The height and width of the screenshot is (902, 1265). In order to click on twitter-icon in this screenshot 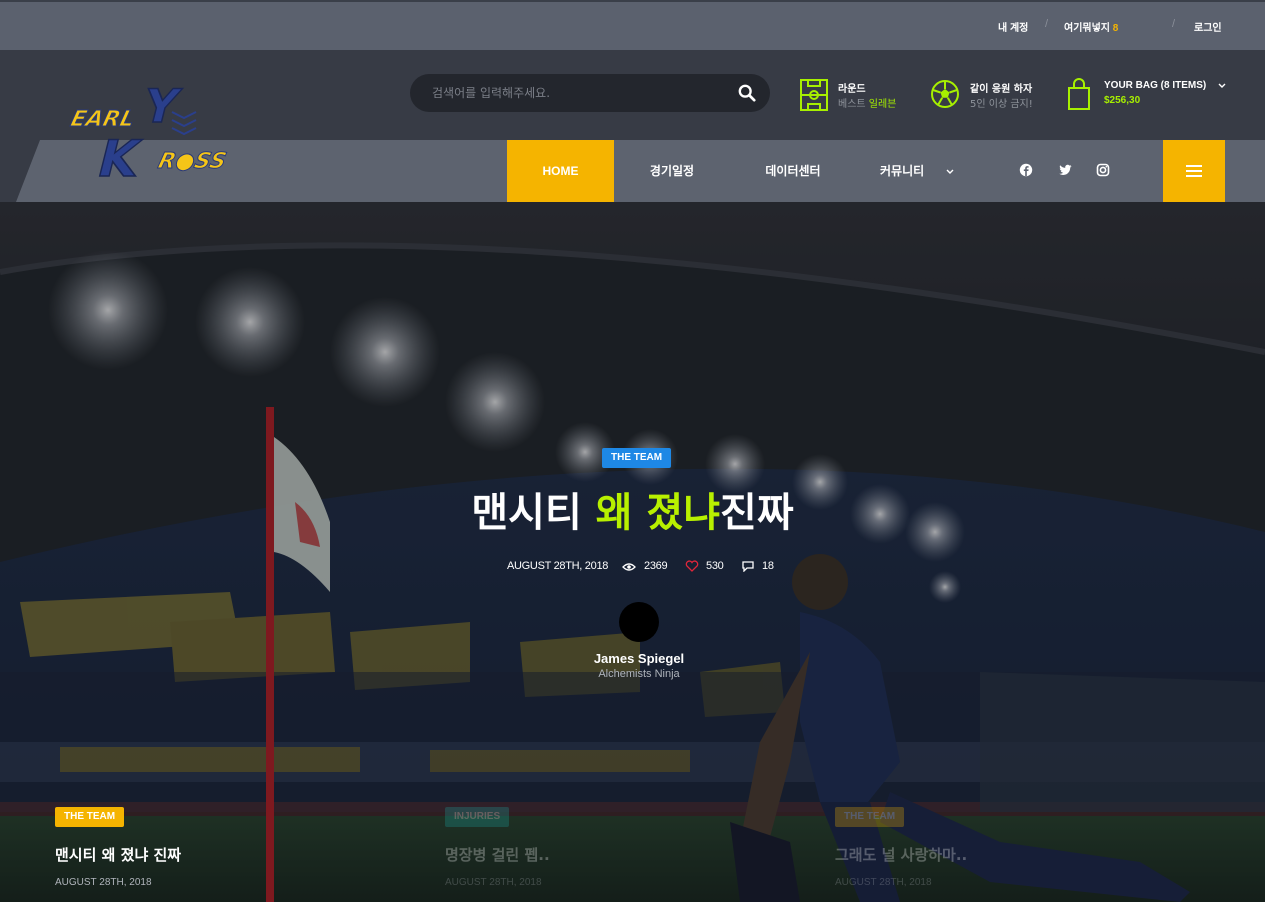, I will do `click(1065, 170)`.